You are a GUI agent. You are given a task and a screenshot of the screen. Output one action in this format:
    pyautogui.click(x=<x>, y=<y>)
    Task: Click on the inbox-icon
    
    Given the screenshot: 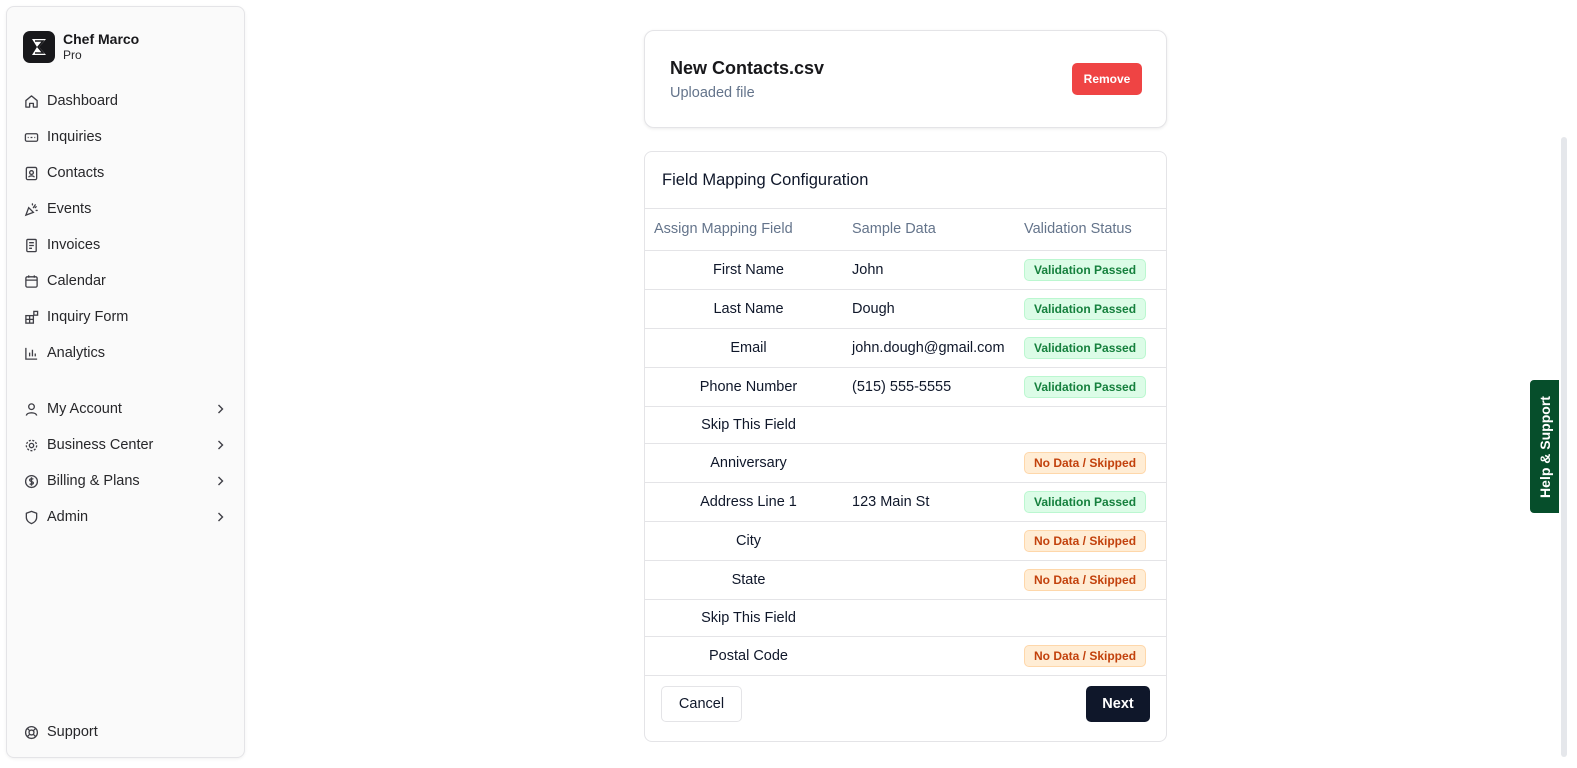 What is the action you would take?
    pyautogui.click(x=31, y=137)
    